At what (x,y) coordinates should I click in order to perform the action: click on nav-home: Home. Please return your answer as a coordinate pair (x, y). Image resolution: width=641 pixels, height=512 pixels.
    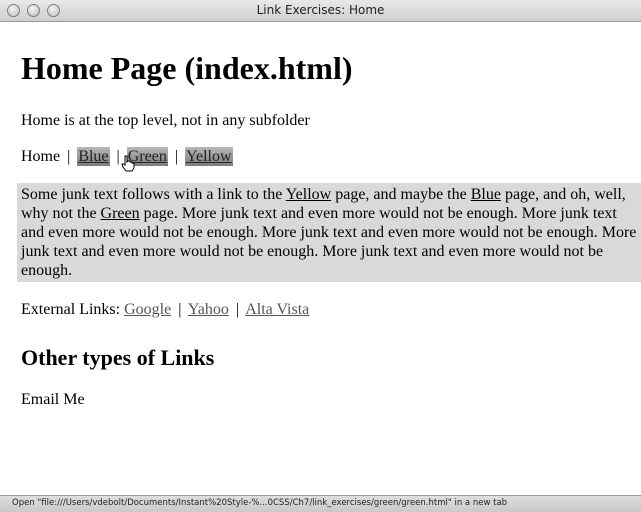
    Looking at the image, I should click on (41, 156).